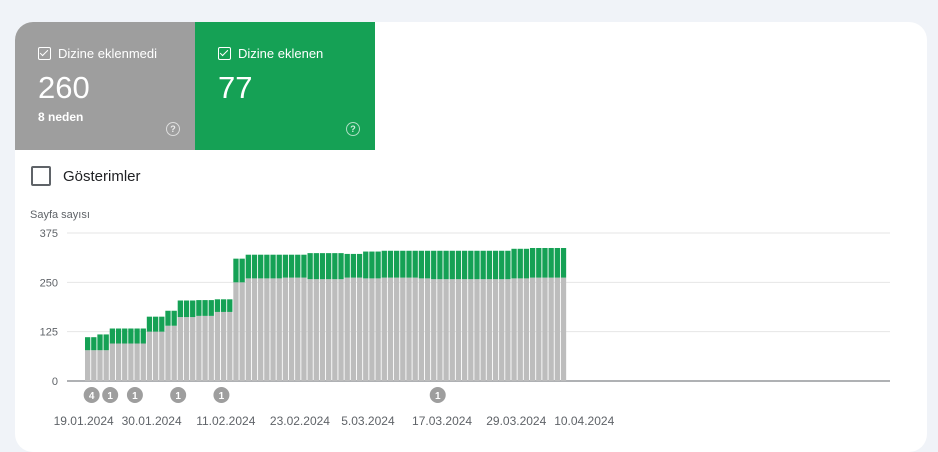  I want to click on x-tick-label: 5.03.2024, so click(368, 421).